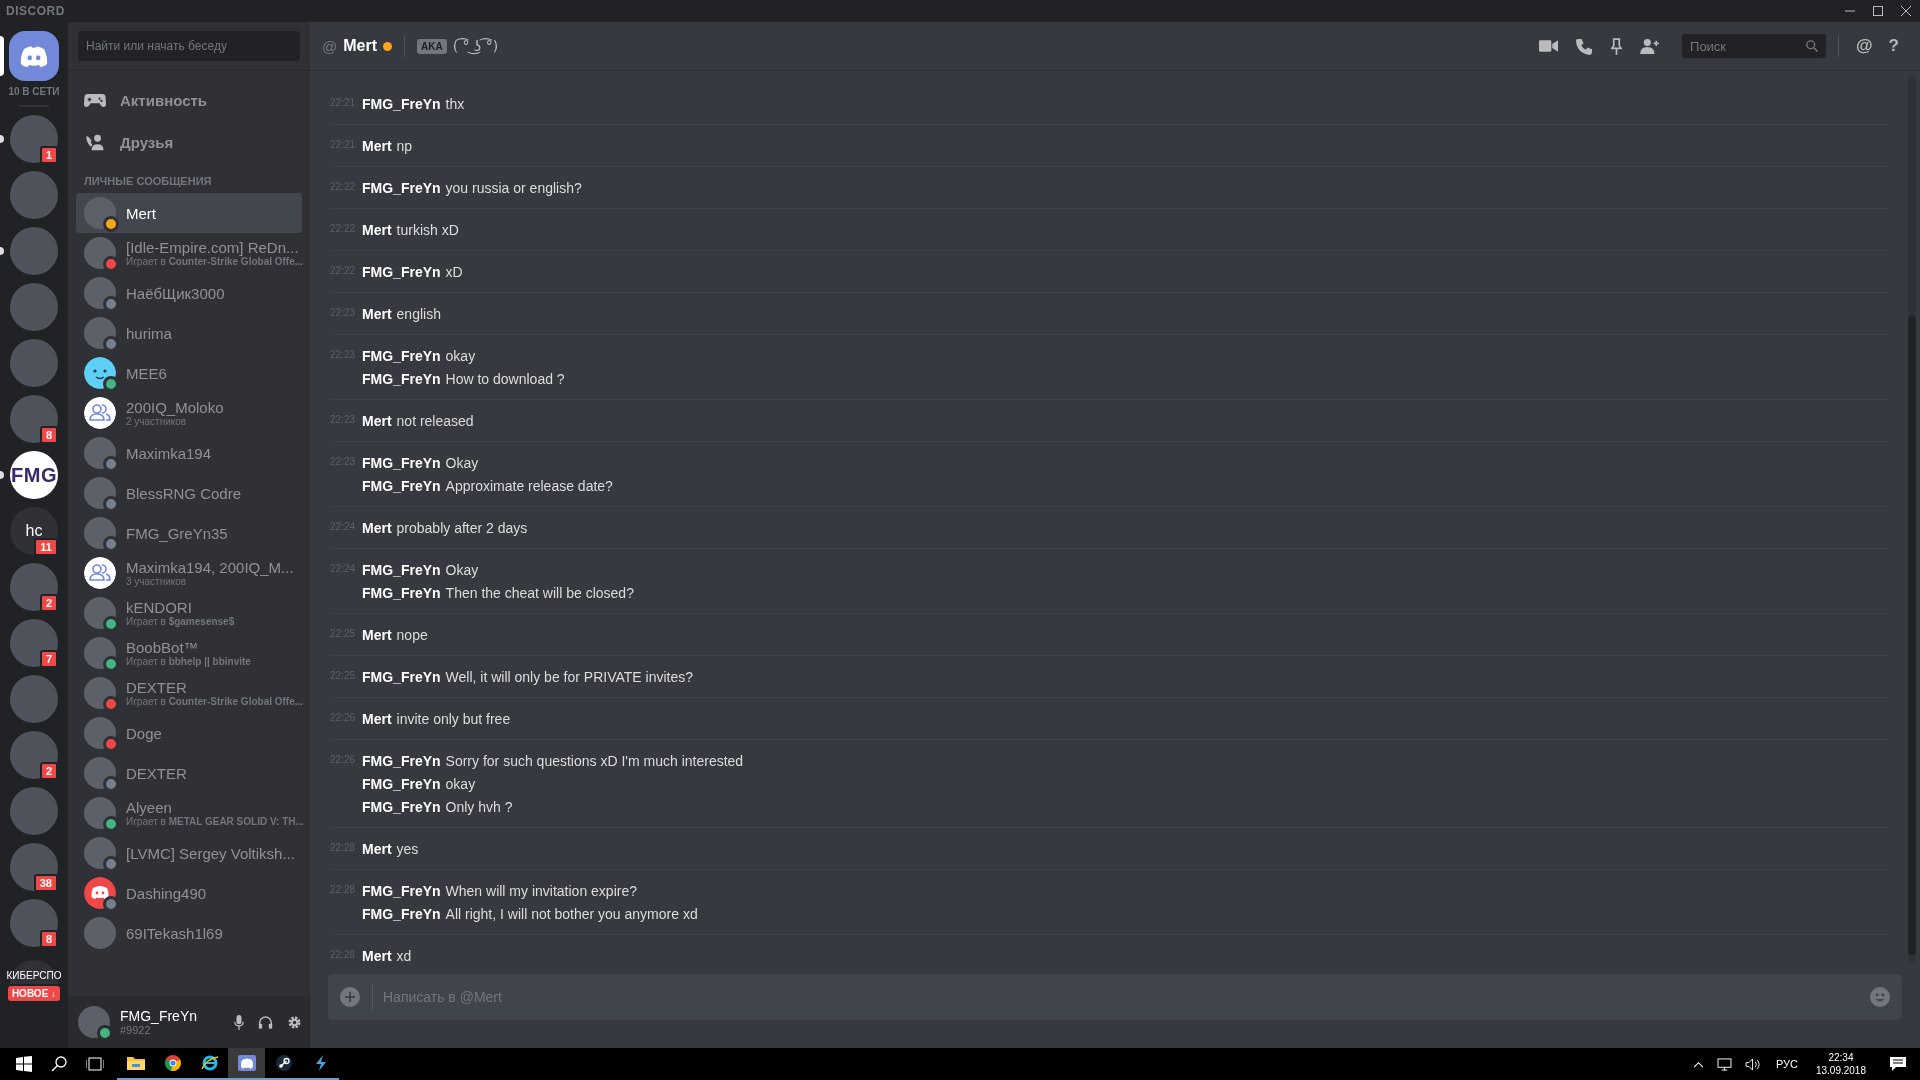  Describe the element at coordinates (175, 407) in the screenshot. I see `dm-name: 200IQ_Moloko` at that location.